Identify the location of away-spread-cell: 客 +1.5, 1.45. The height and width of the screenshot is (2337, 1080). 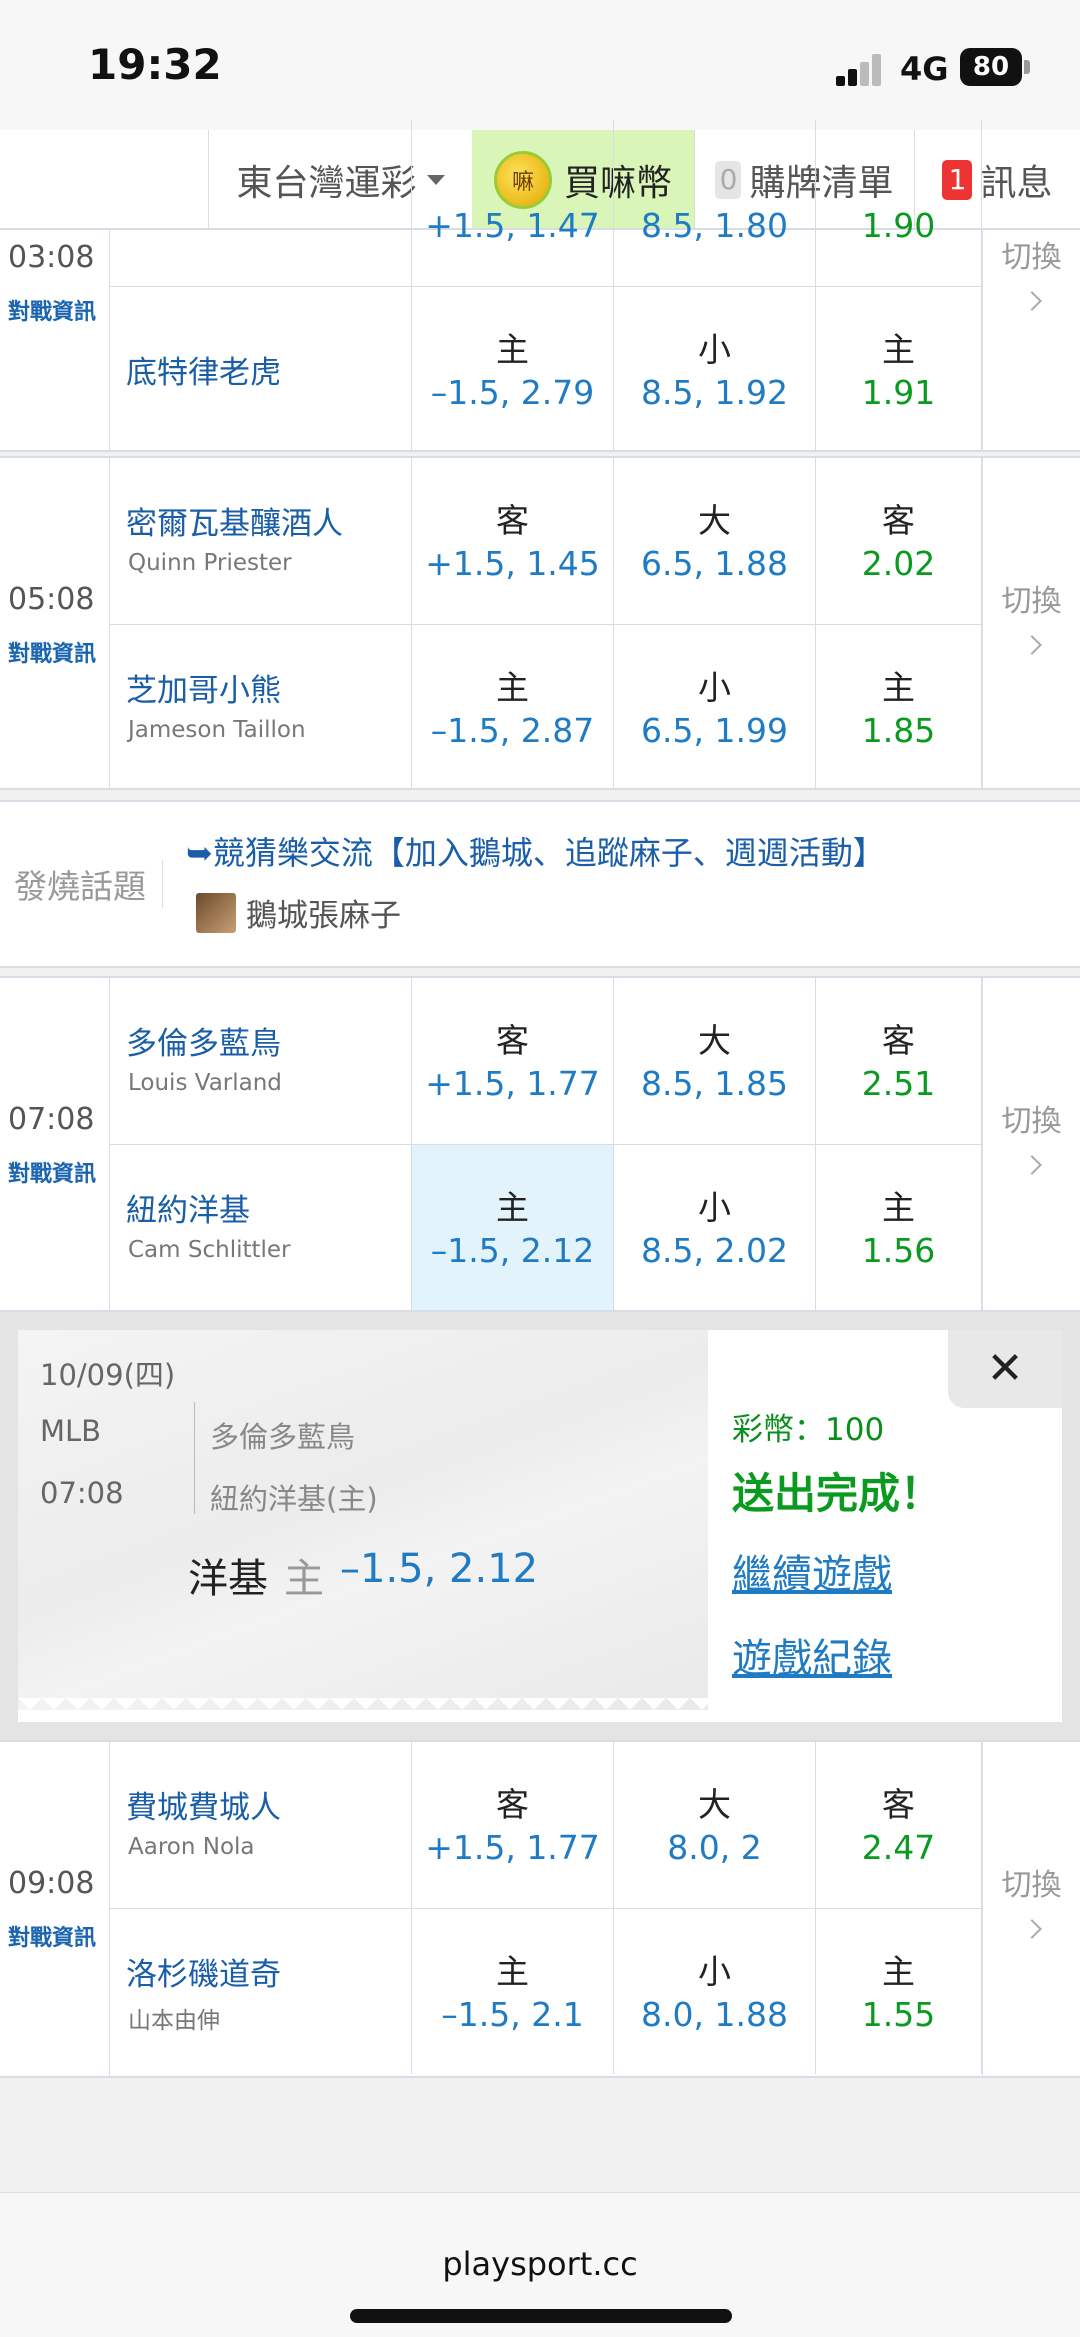
(513, 541).